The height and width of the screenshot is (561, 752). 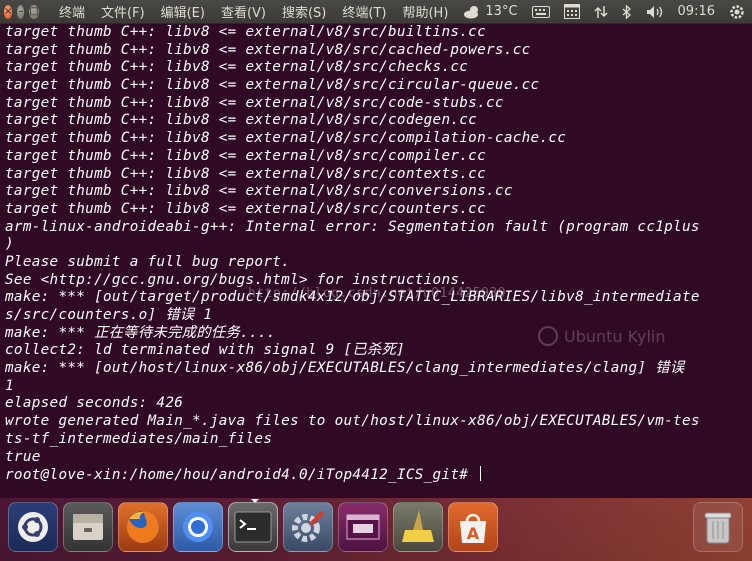 I want to click on terminal-line: true, so click(x=23, y=456).